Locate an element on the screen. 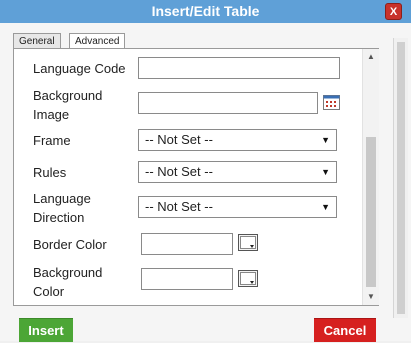  insert-button: Insert is located at coordinates (46, 330).